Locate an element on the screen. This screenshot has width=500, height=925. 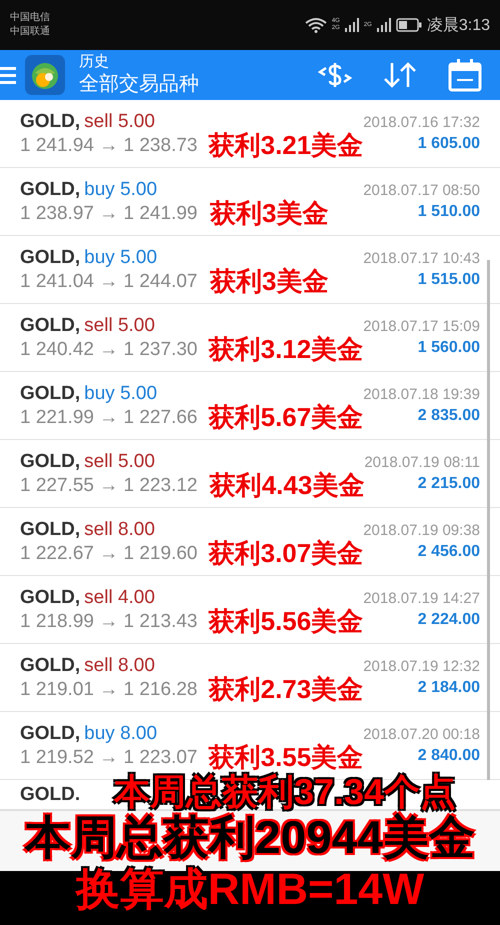
profit-annotation: 获利5.67美金 is located at coordinates (286, 417).